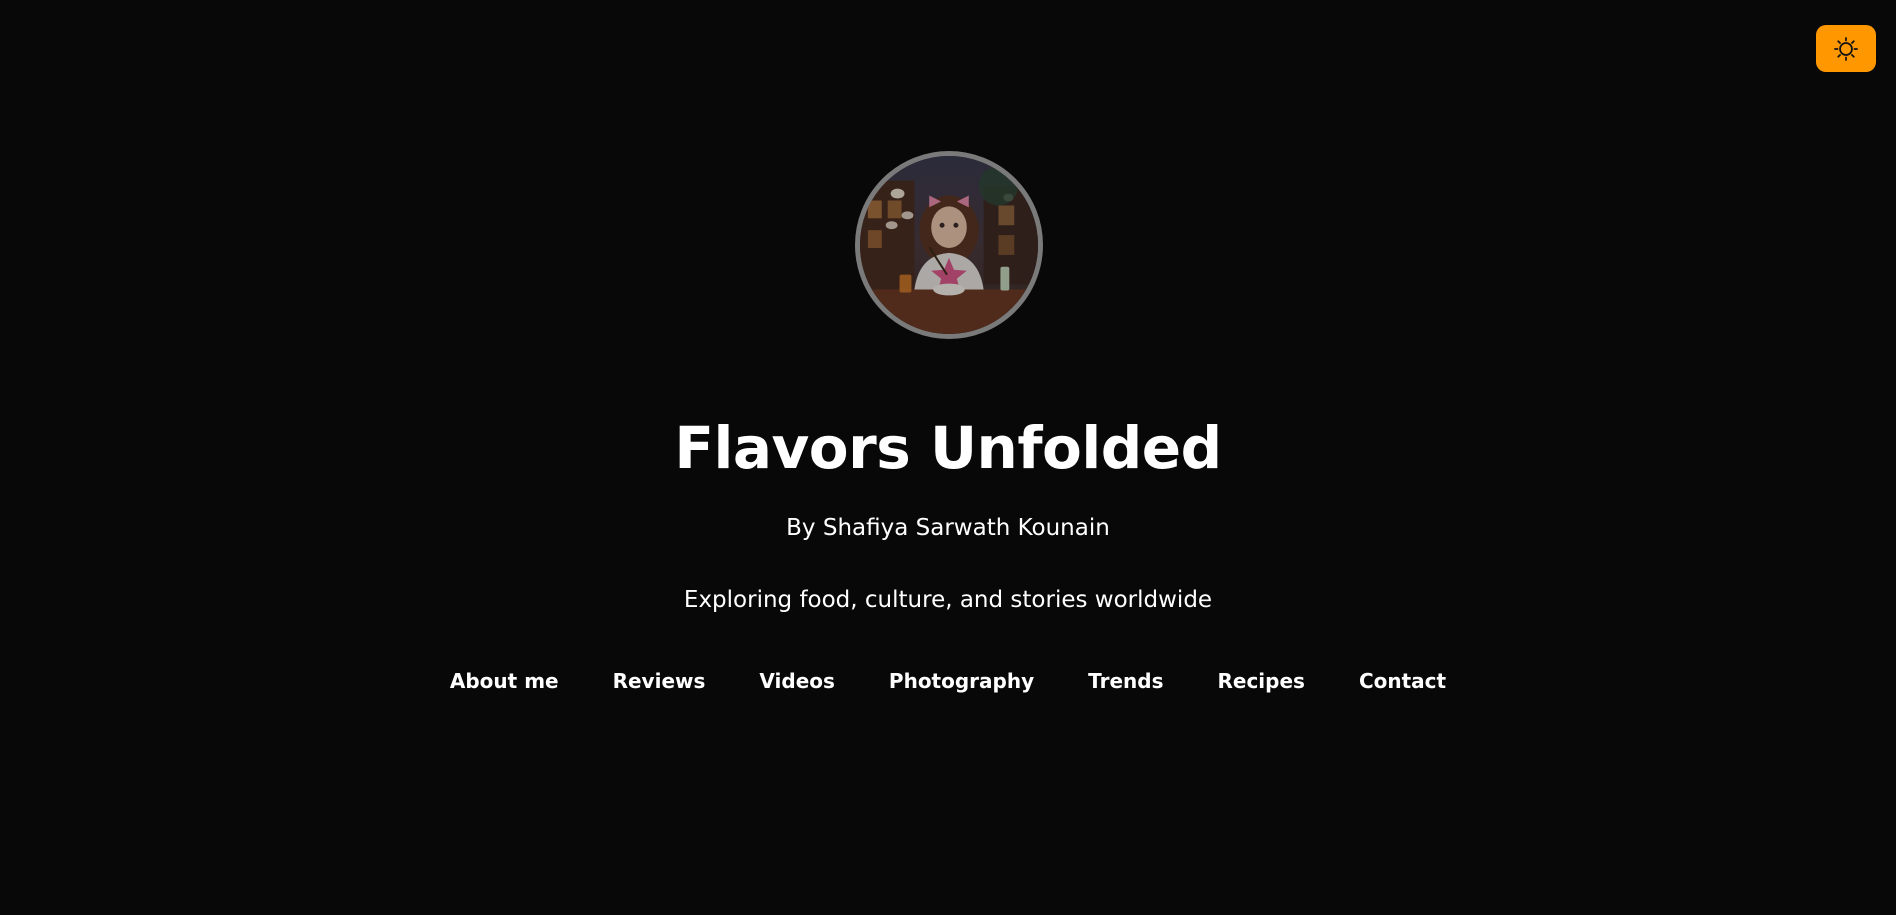 The image size is (1896, 915). I want to click on nav-link-about-me: About me, so click(504, 681).